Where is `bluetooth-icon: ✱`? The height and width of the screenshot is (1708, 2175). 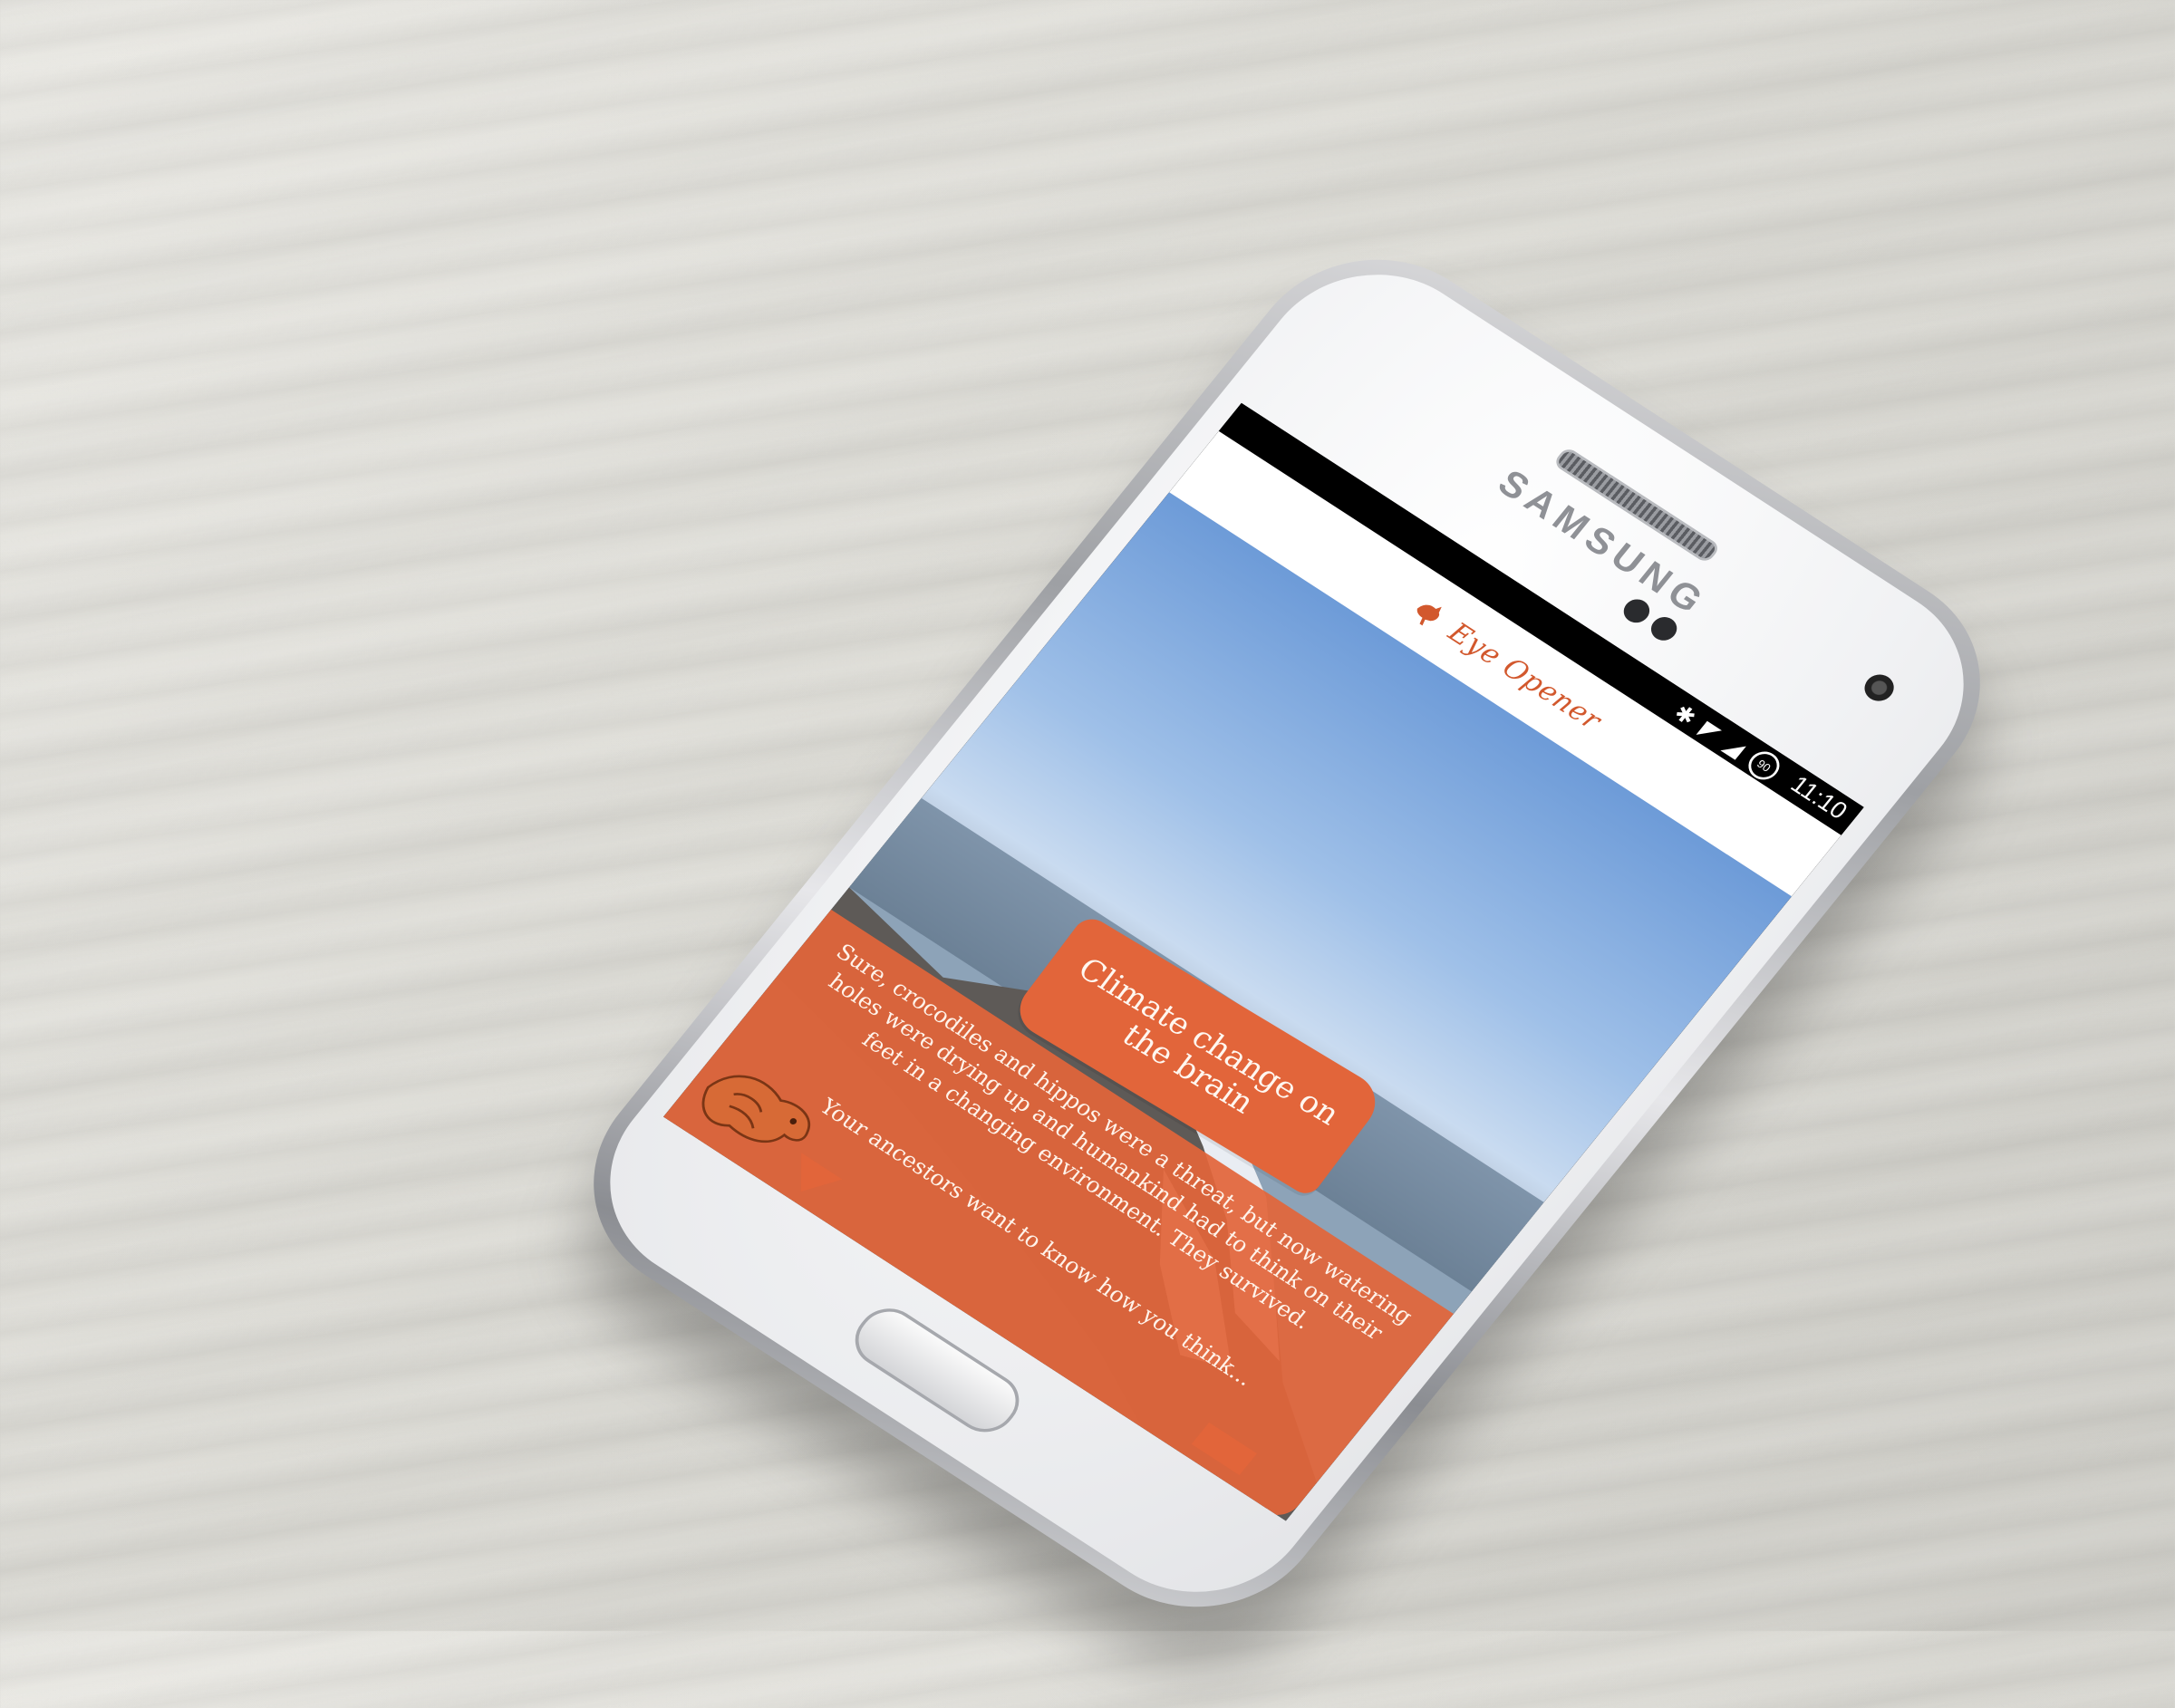
bluetooth-icon: ✱ is located at coordinates (1685, 715).